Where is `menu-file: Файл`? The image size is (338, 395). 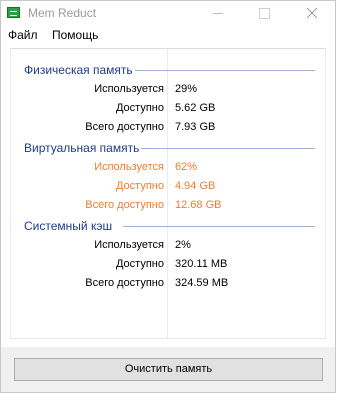
menu-file: Файл is located at coordinates (23, 35).